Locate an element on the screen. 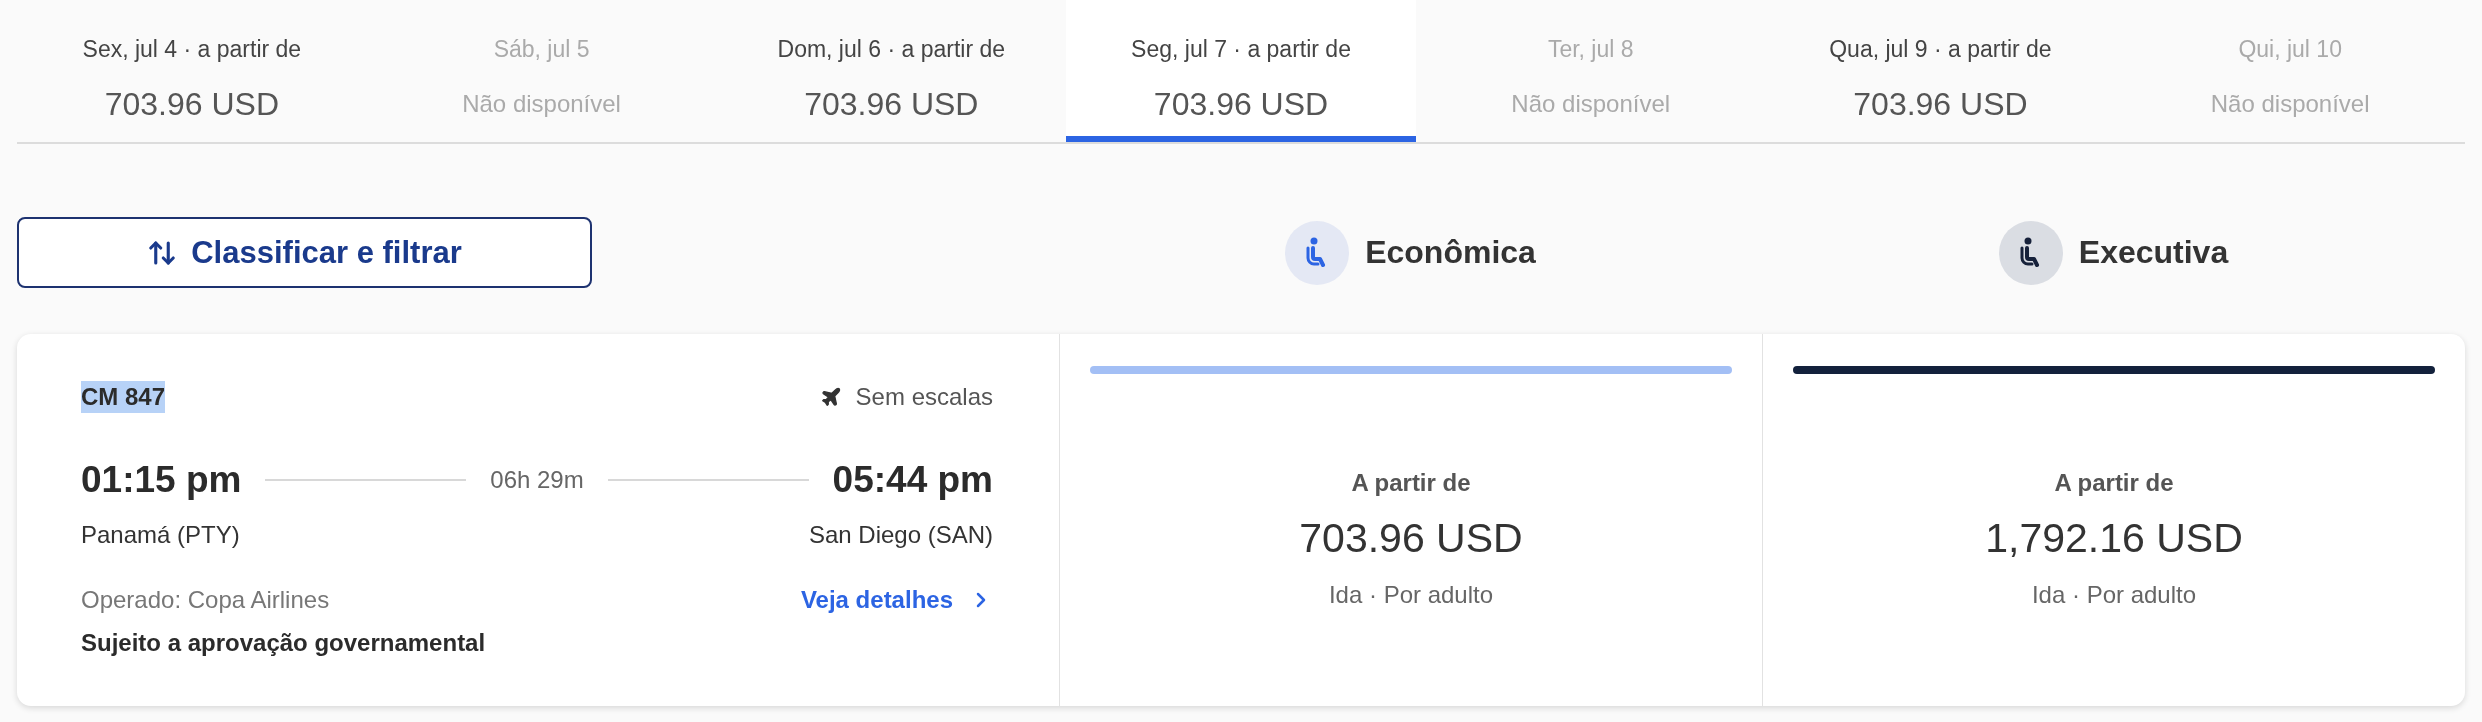  date-tab: Sex, jul 4 · a partir de 703.96 USD is located at coordinates (192, 71).